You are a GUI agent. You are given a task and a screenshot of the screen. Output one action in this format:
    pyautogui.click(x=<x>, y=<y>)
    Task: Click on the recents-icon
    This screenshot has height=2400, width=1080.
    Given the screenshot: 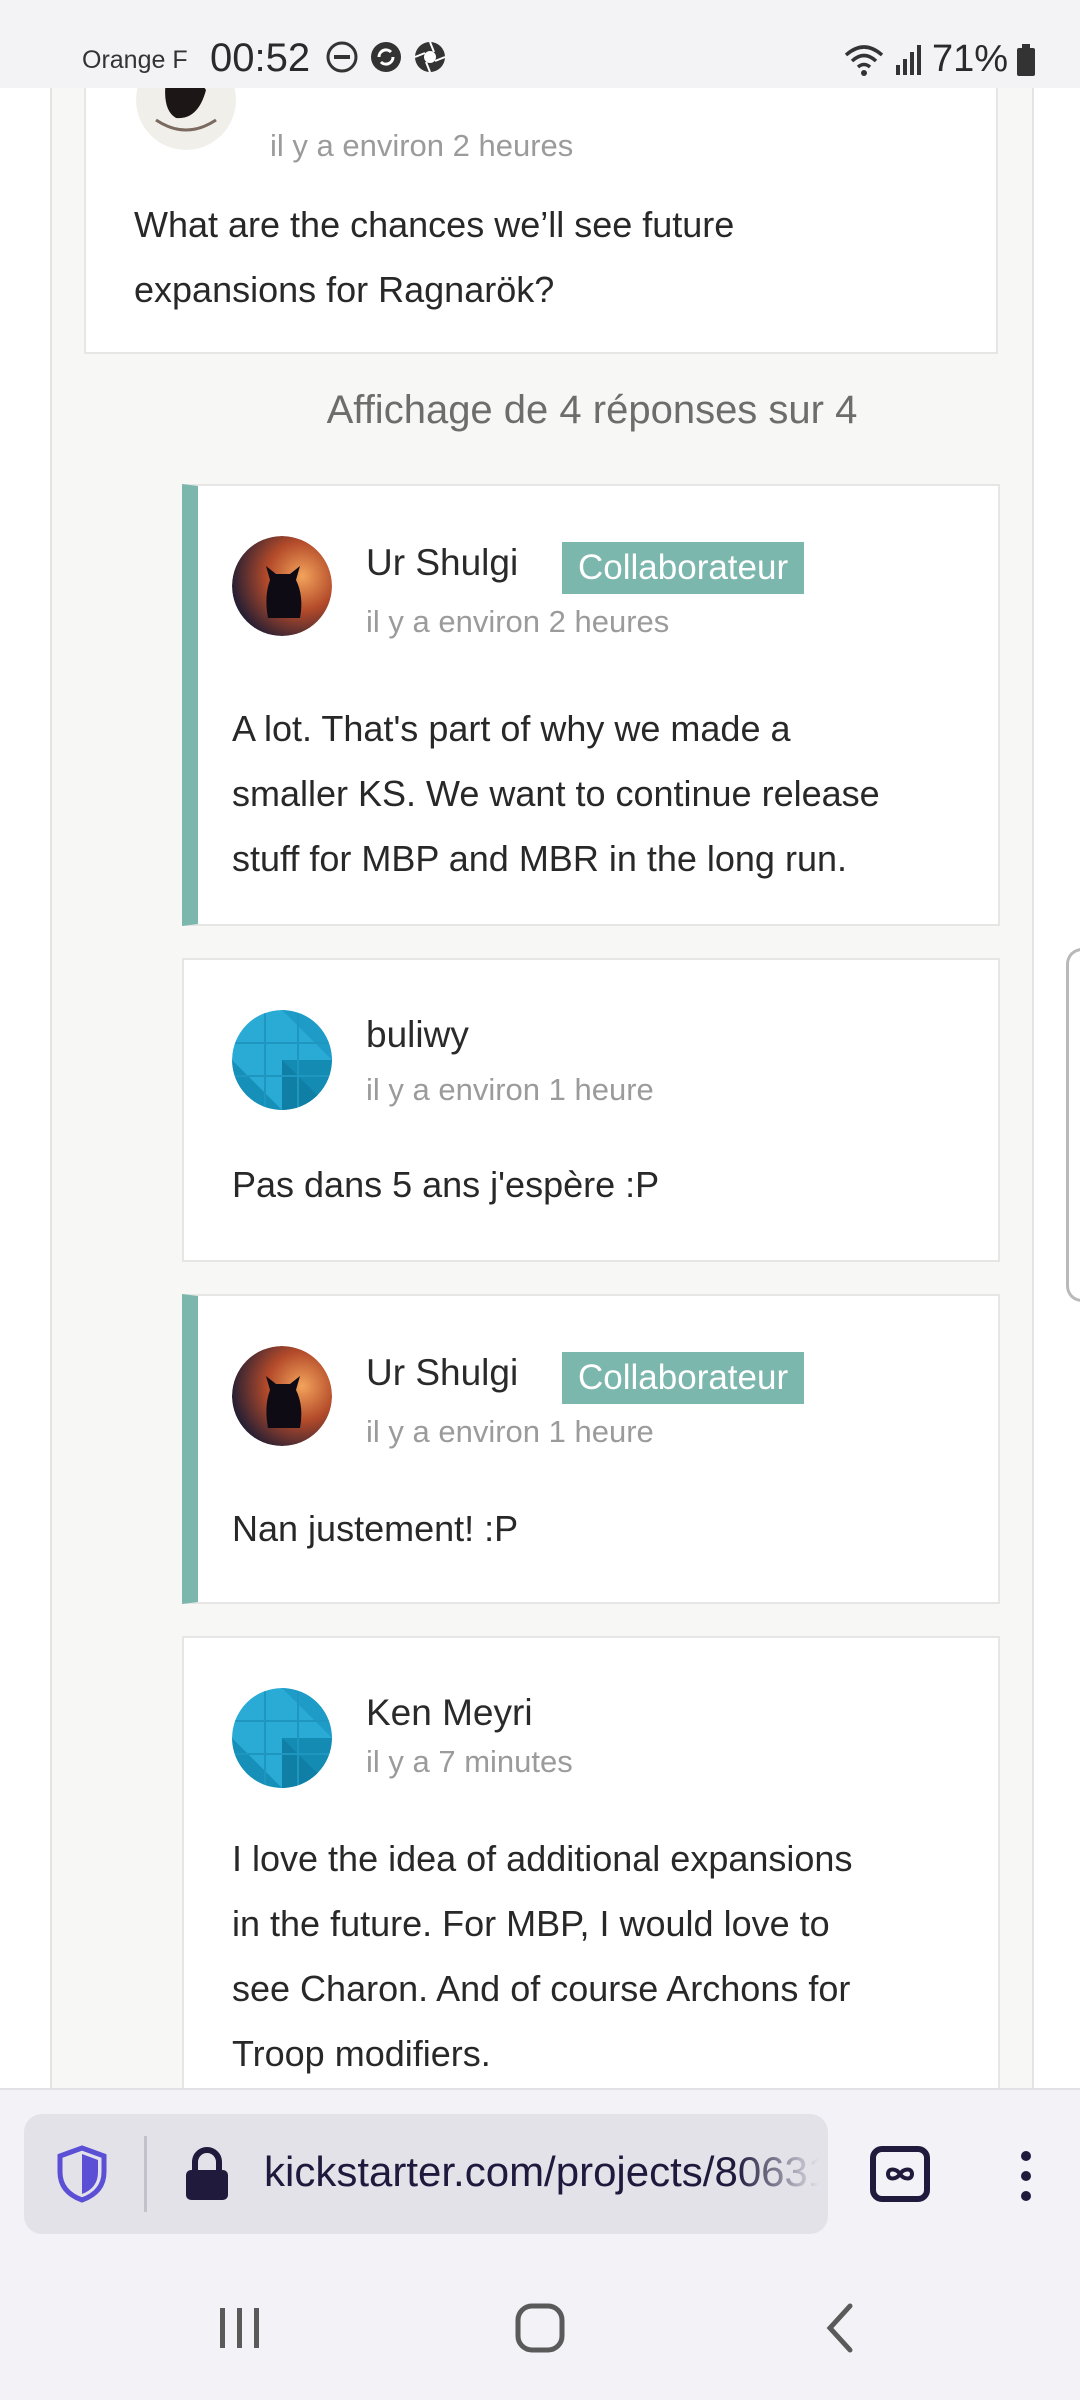 What is the action you would take?
    pyautogui.click(x=240, y=2328)
    